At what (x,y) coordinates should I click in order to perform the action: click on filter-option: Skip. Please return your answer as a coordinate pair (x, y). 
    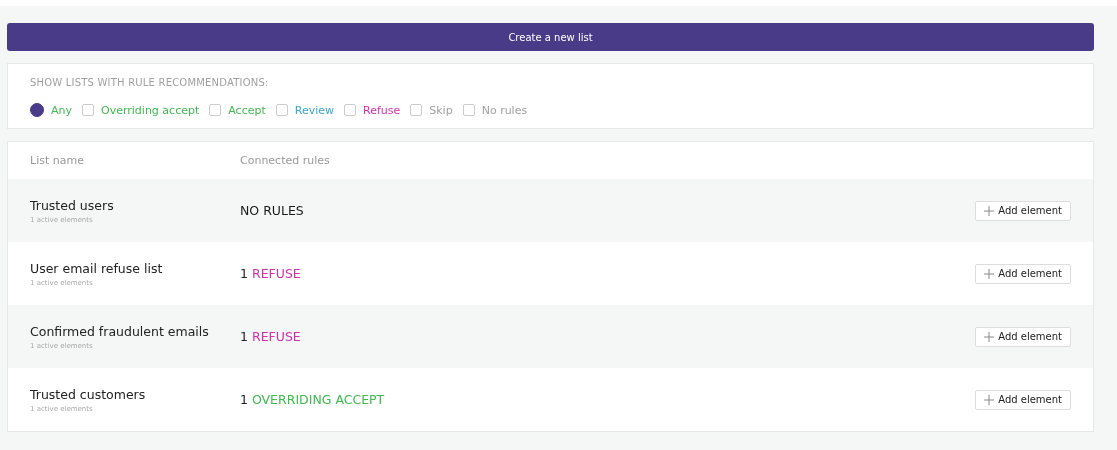
    Looking at the image, I should click on (431, 110).